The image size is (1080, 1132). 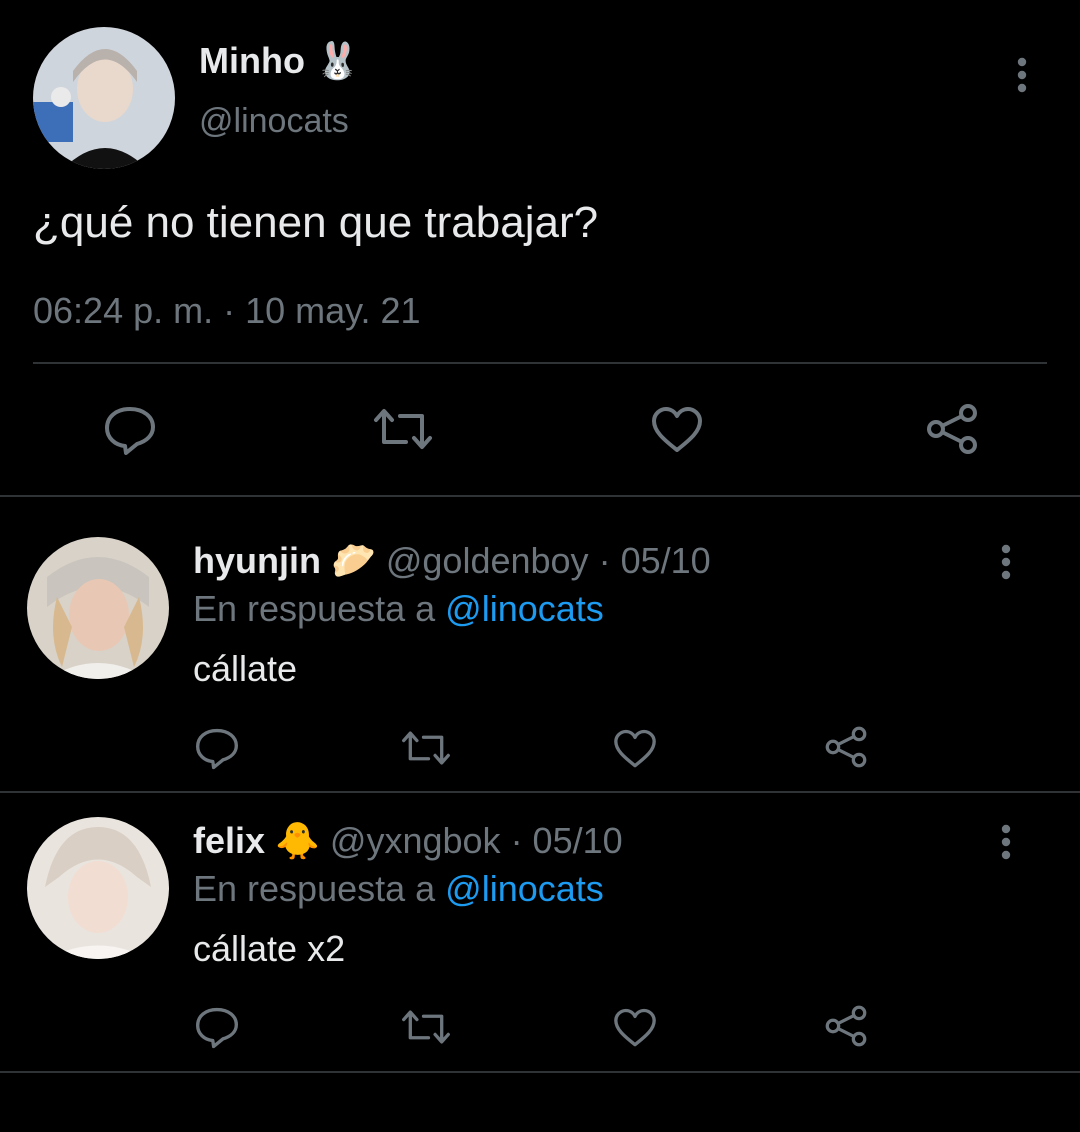 What do you see at coordinates (487, 560) in the screenshot?
I see `handle: @goldenboy` at bounding box center [487, 560].